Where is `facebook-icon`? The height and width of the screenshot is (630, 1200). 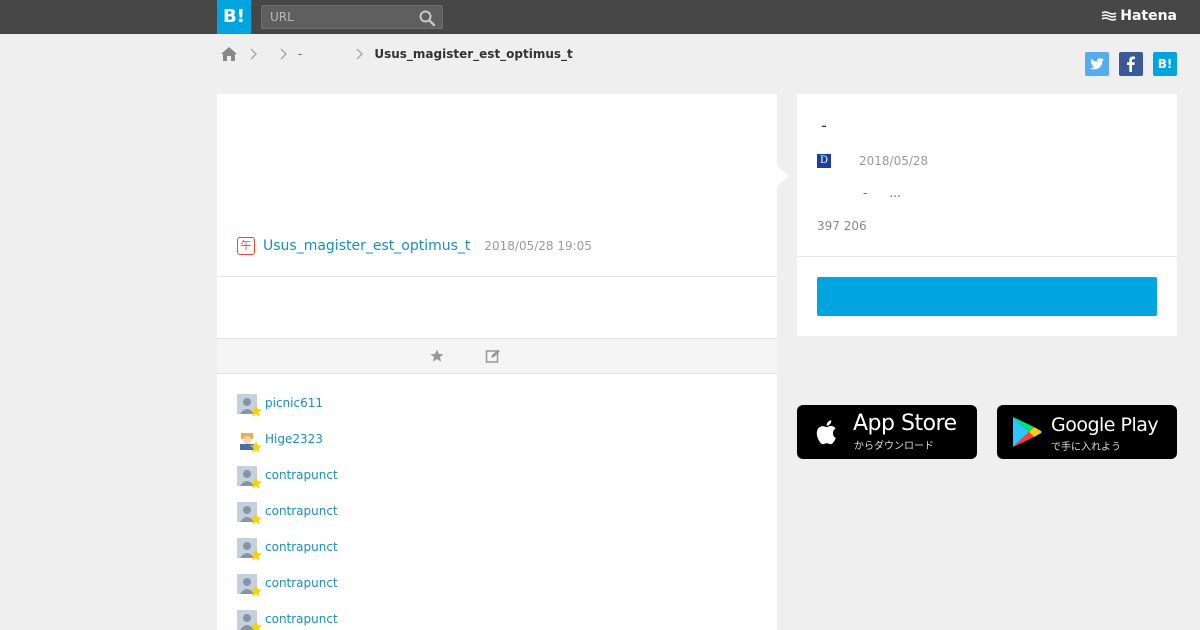
facebook-icon is located at coordinates (1131, 64).